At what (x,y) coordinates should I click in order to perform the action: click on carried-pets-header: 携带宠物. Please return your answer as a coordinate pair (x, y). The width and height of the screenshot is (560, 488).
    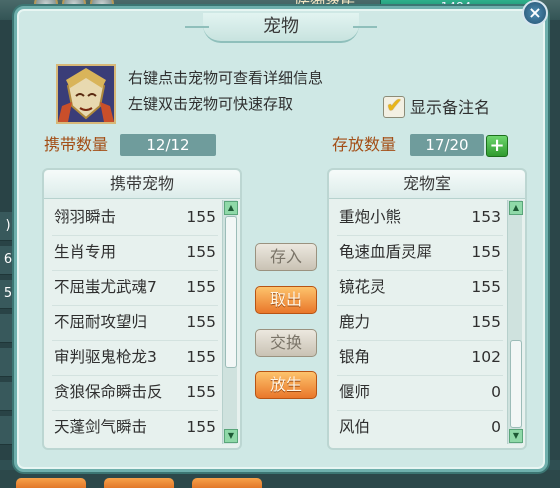
    Looking at the image, I should click on (142, 184).